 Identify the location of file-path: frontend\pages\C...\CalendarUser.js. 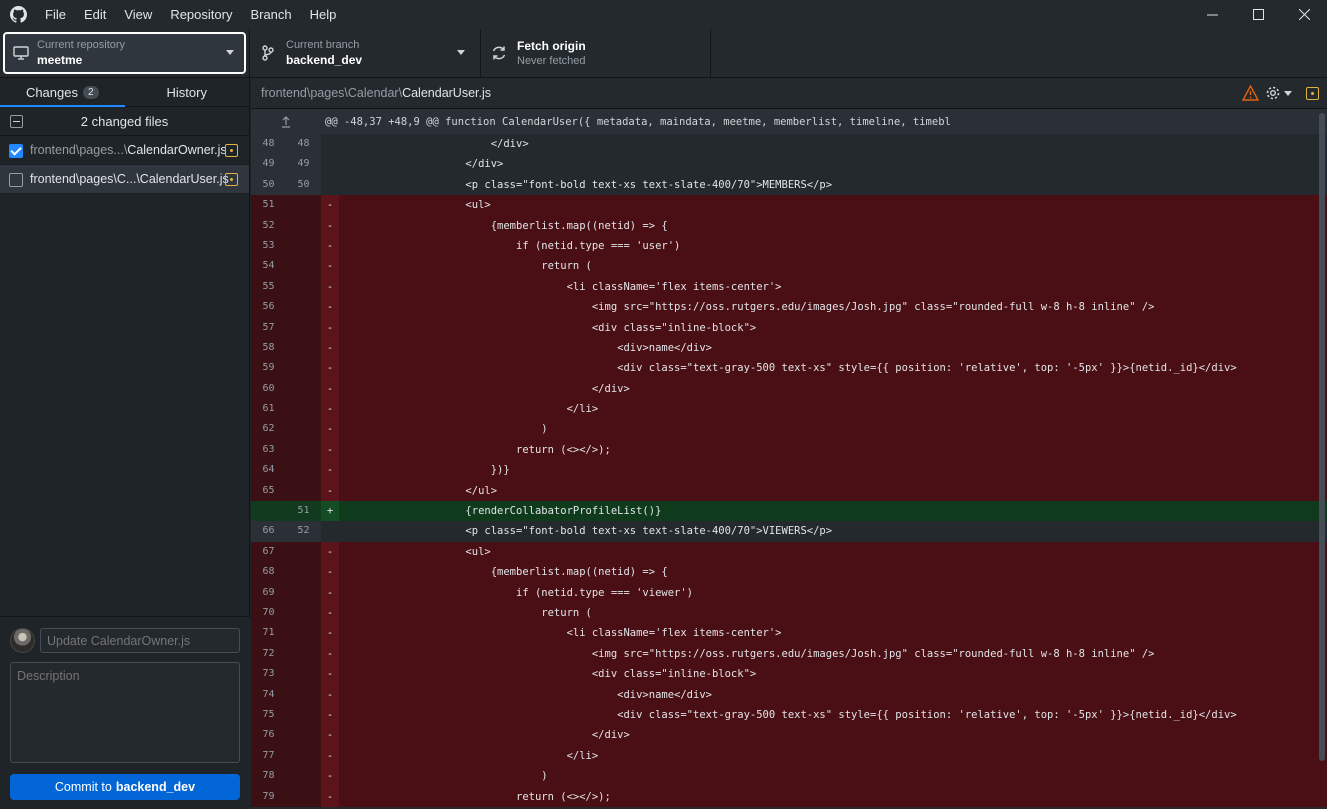
(129, 179).